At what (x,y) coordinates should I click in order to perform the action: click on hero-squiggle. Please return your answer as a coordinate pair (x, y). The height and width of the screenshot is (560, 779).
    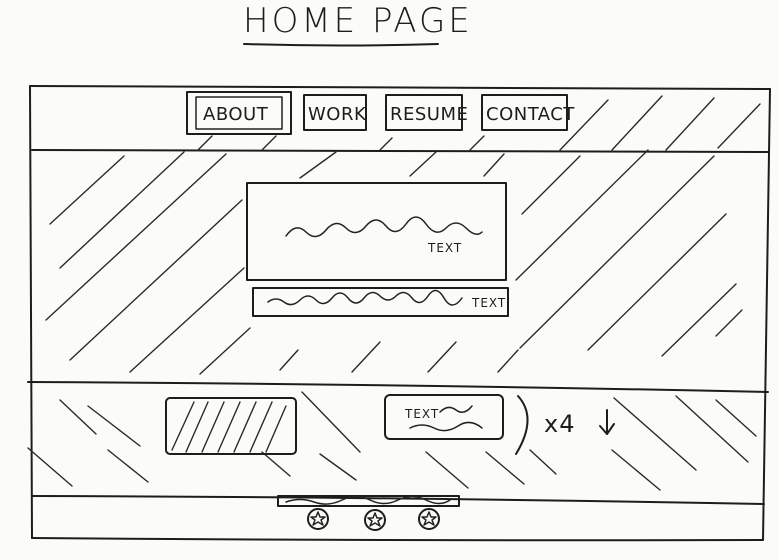
    Looking at the image, I should click on (384, 227).